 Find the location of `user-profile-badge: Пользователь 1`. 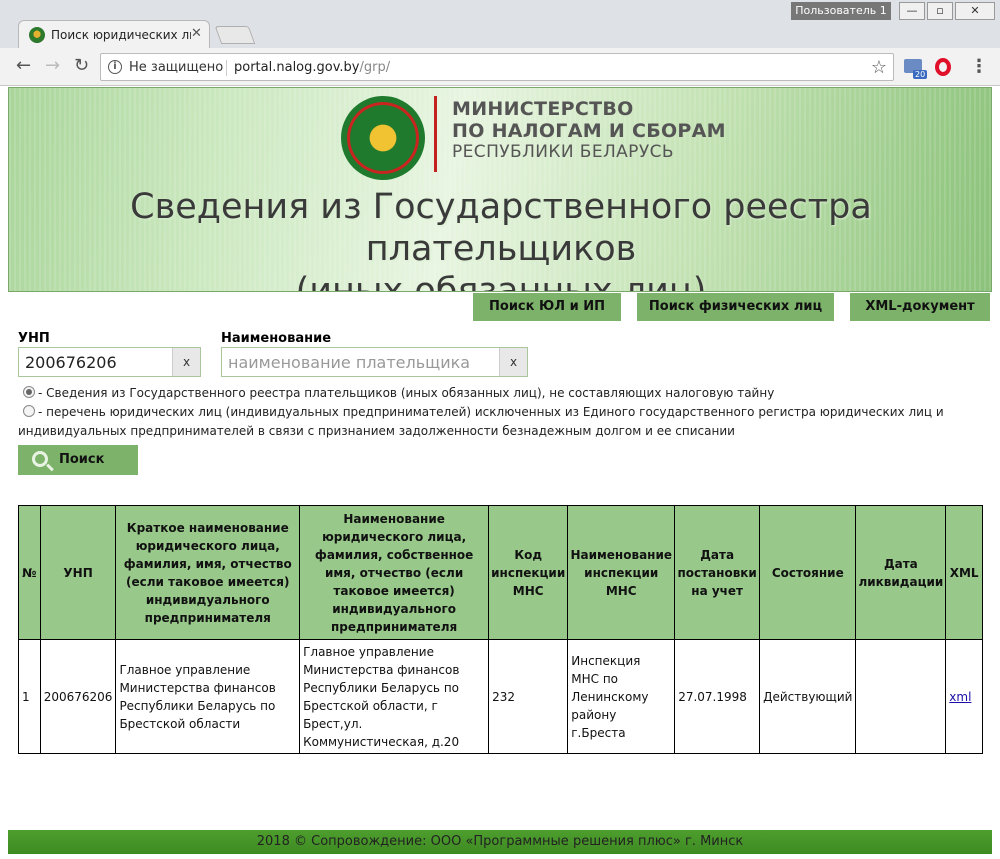

user-profile-badge: Пользователь 1 is located at coordinates (841, 11).